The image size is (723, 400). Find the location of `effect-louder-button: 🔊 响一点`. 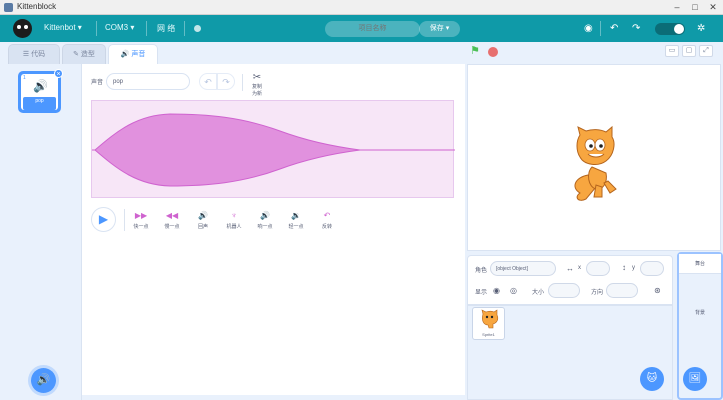

effect-louder-button: 🔊 响一点 is located at coordinates (265, 220).